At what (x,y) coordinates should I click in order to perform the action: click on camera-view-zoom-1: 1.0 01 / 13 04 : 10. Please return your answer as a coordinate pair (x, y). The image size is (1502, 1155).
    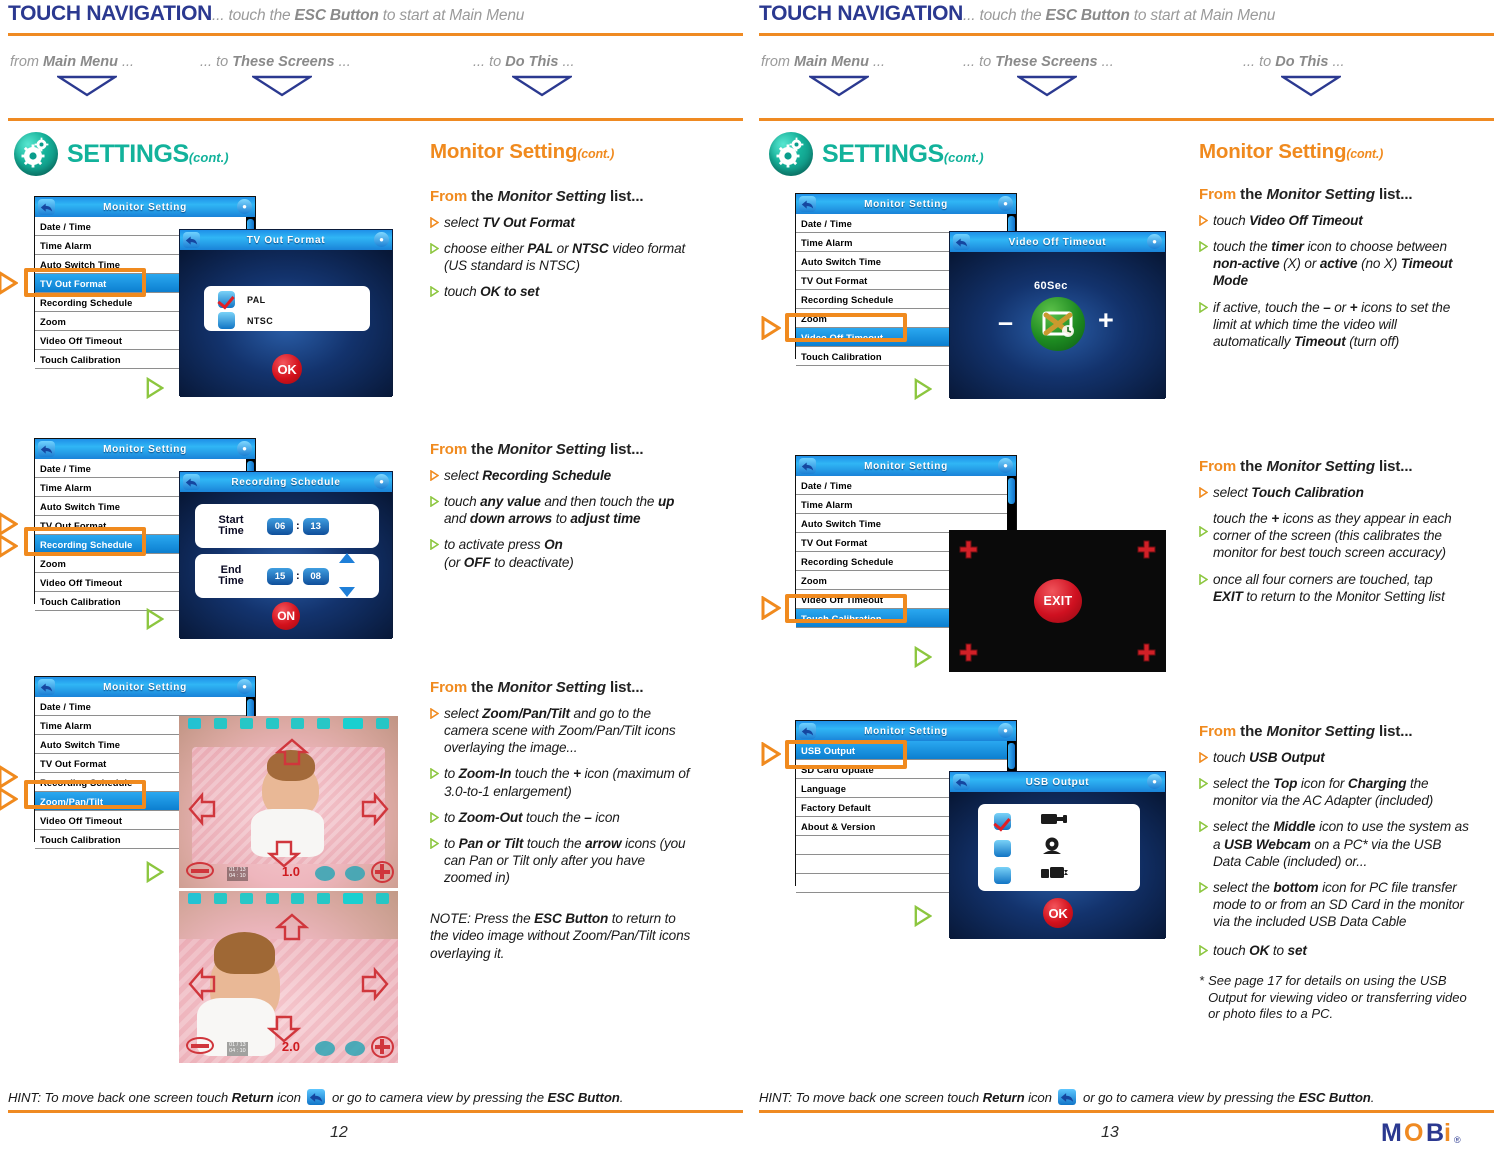
    Looking at the image, I should click on (288, 802).